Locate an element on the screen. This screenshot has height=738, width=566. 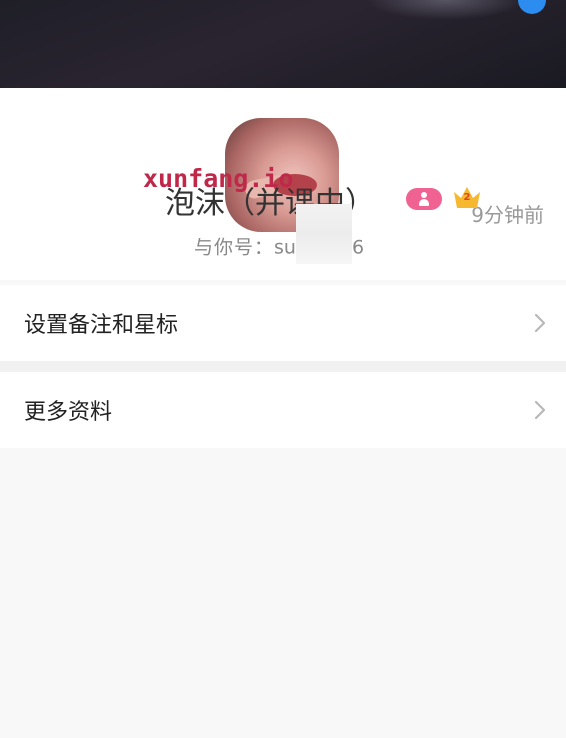
cover-image is located at coordinates (283, 44).